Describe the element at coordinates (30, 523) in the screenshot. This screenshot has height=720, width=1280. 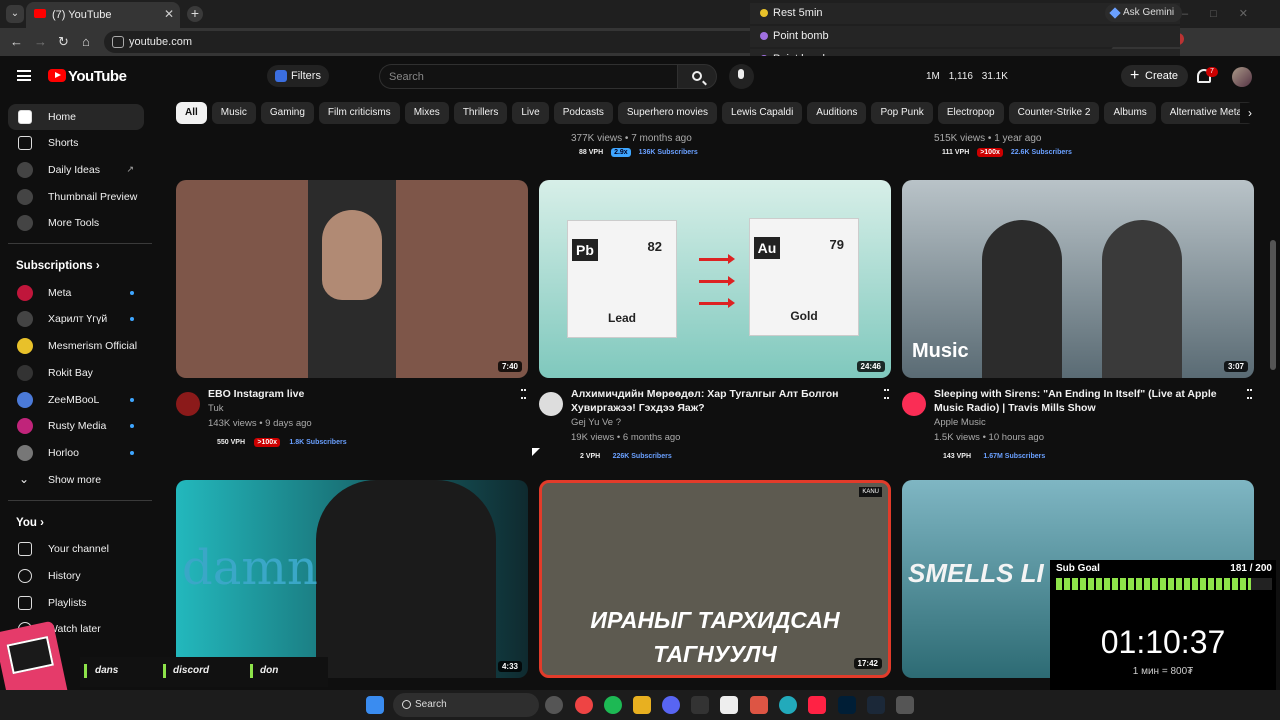
I see `you-heading: You ›` at that location.